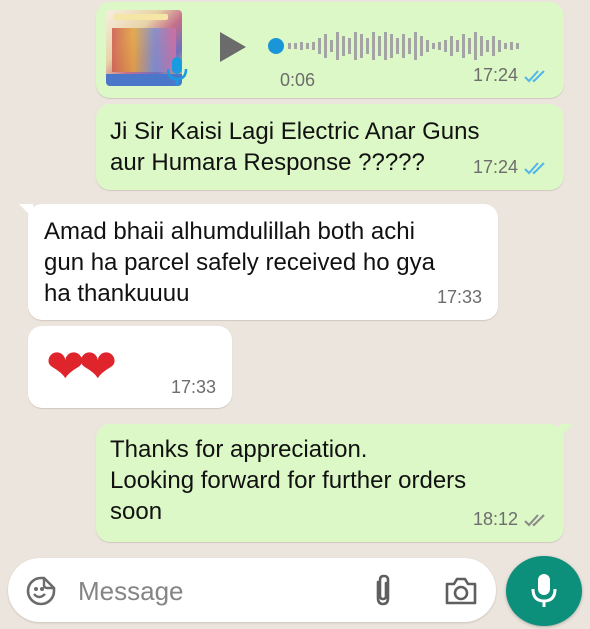 This screenshot has height=629, width=590. What do you see at coordinates (383, 591) in the screenshot?
I see `attach-icon` at bounding box center [383, 591].